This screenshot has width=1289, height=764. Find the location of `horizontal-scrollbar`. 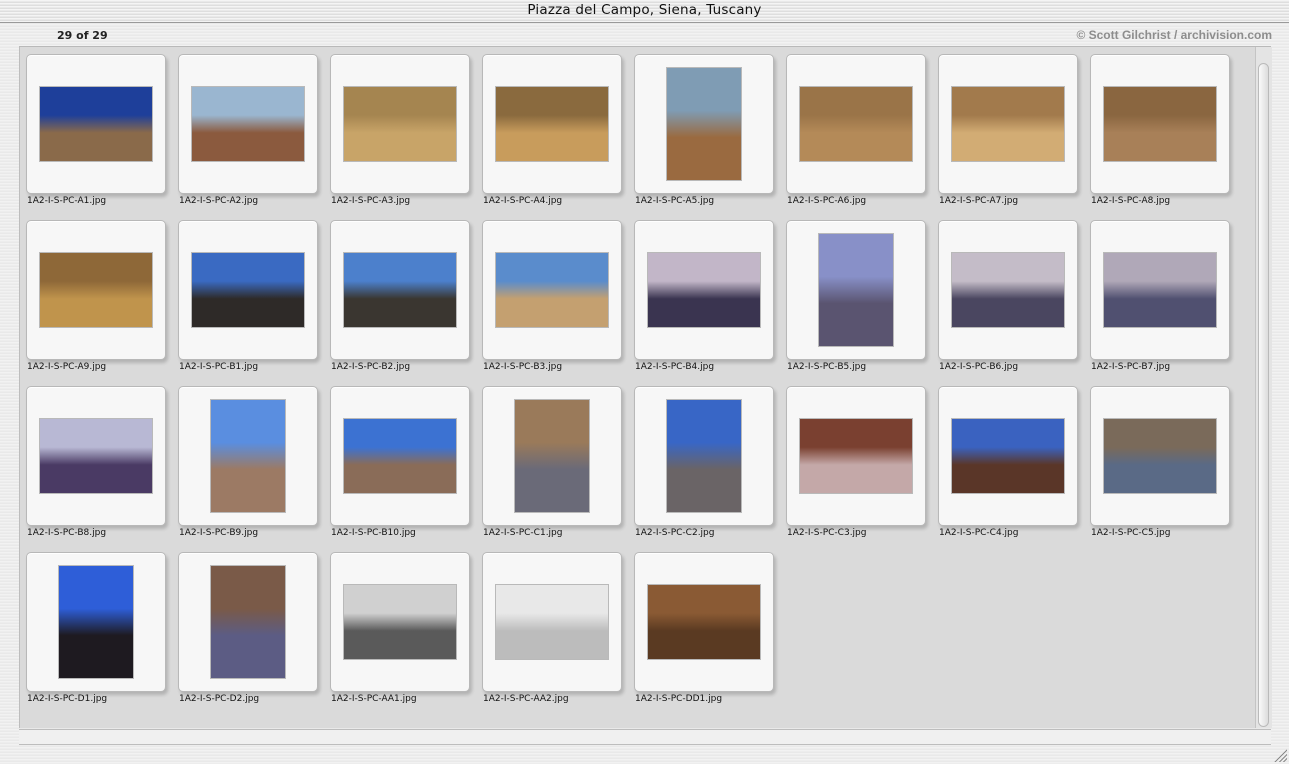

horizontal-scrollbar is located at coordinates (645, 737).